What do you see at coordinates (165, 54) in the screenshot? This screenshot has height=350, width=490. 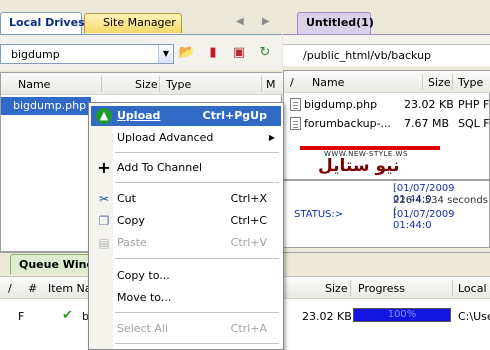 I see `chevron-down-icon: ▼` at bounding box center [165, 54].